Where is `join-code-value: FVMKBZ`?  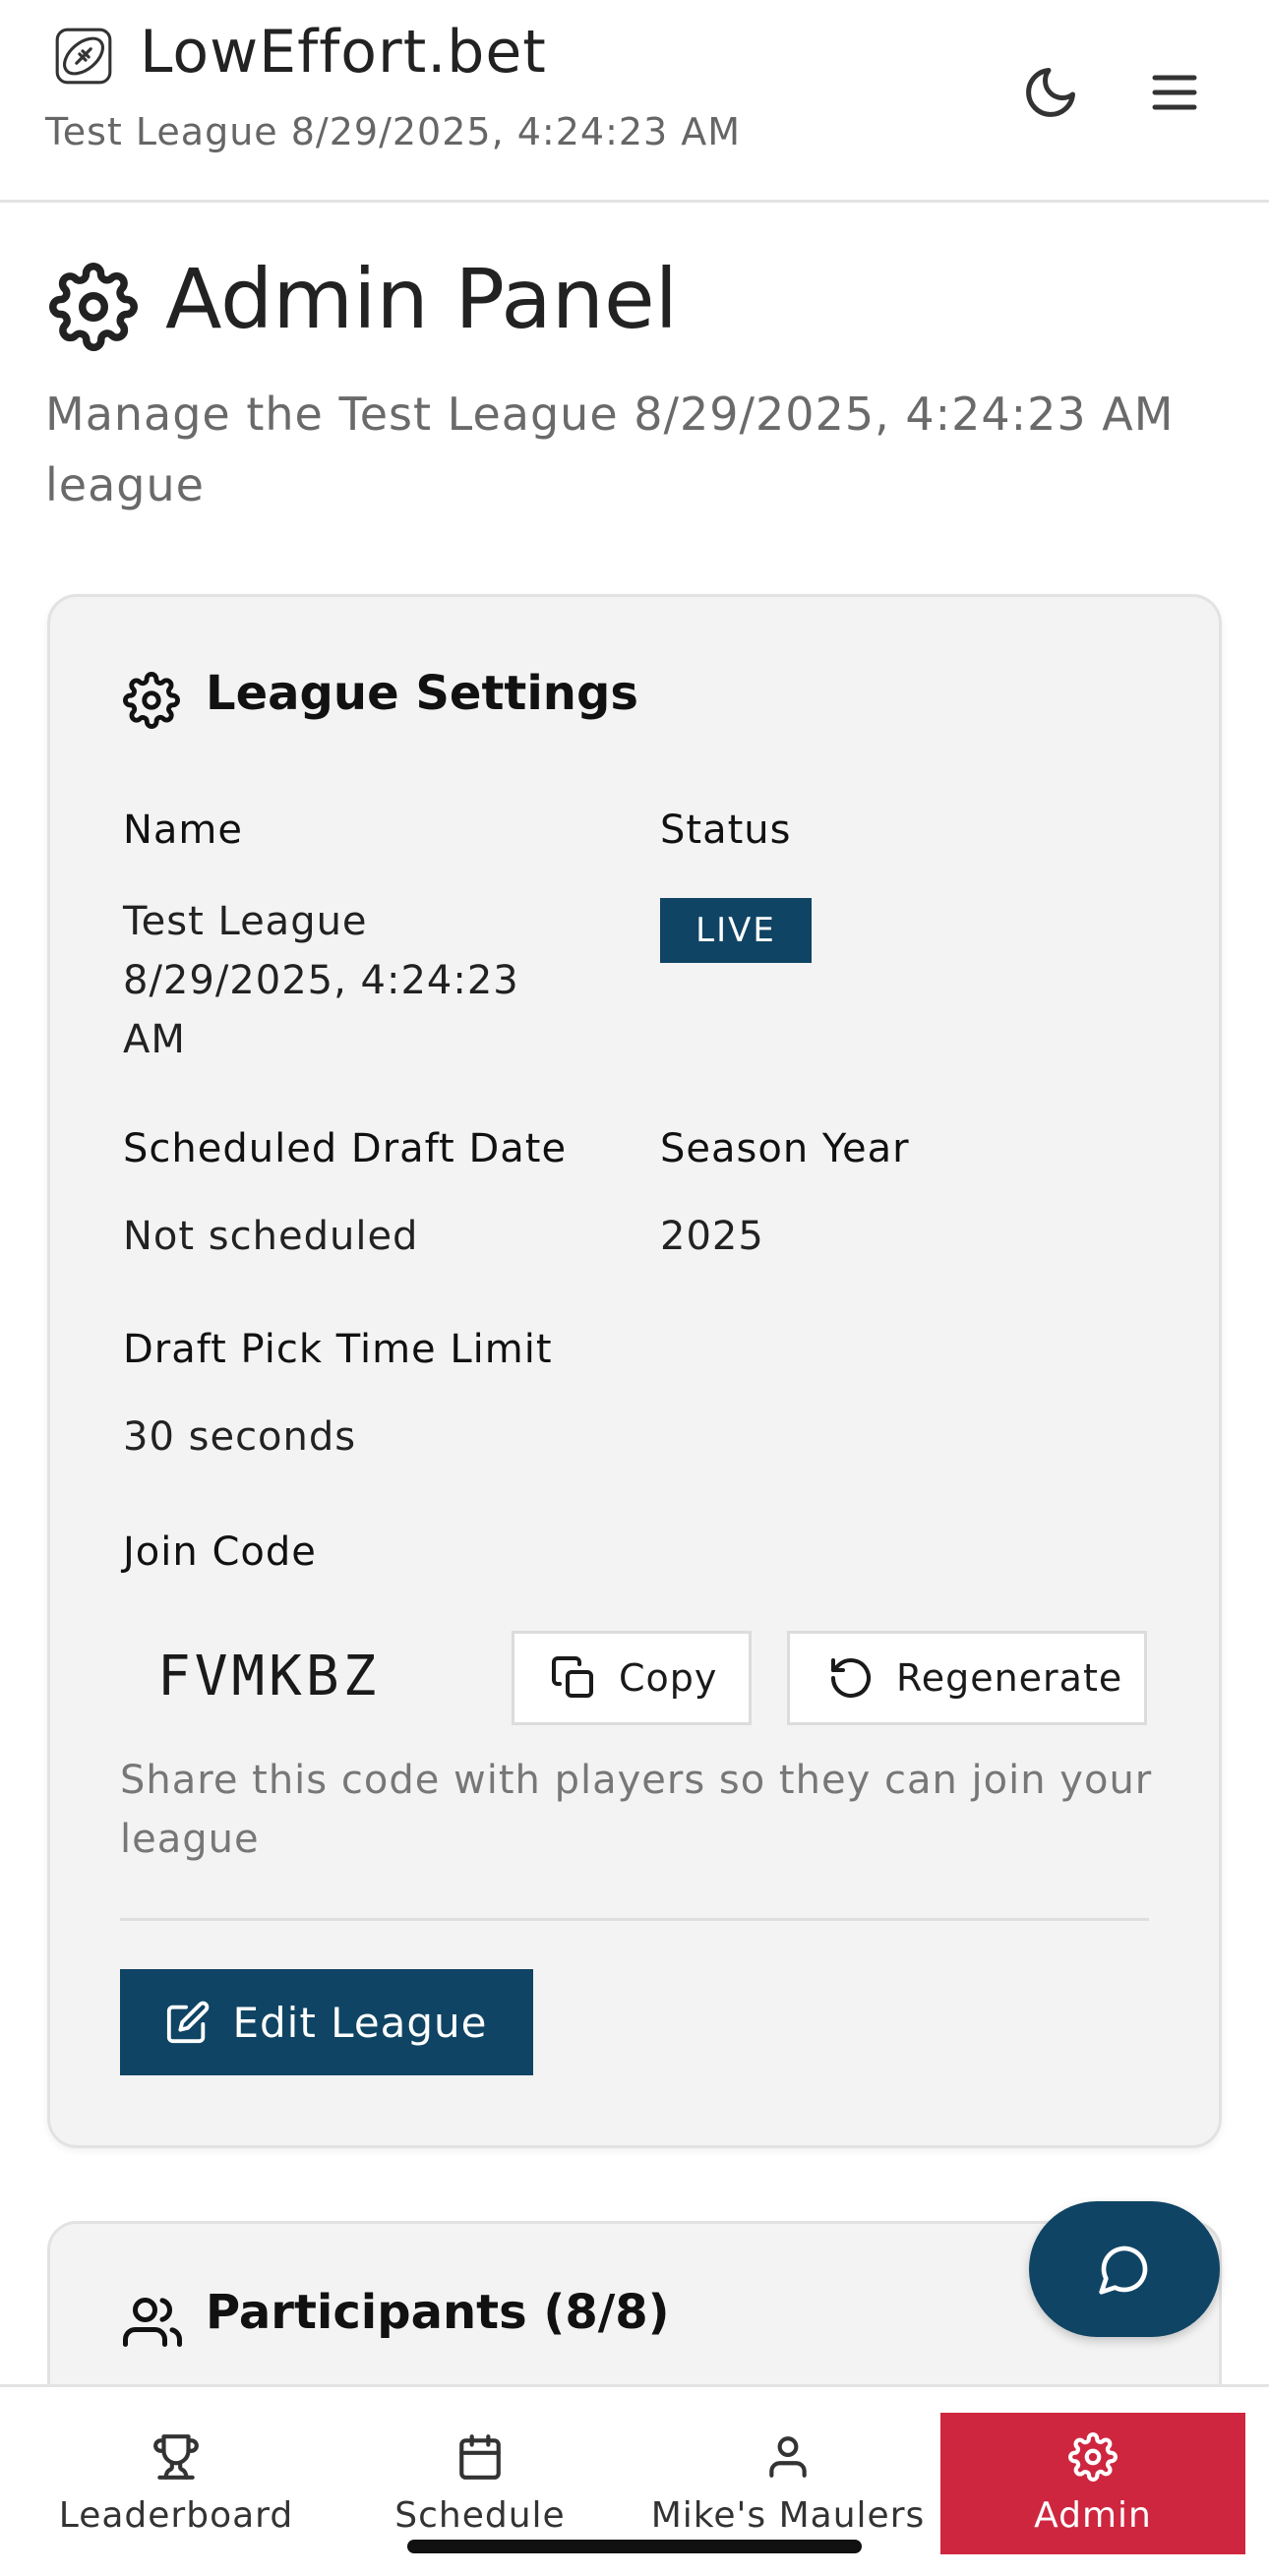
join-code-value: FVMKBZ is located at coordinates (269, 1677).